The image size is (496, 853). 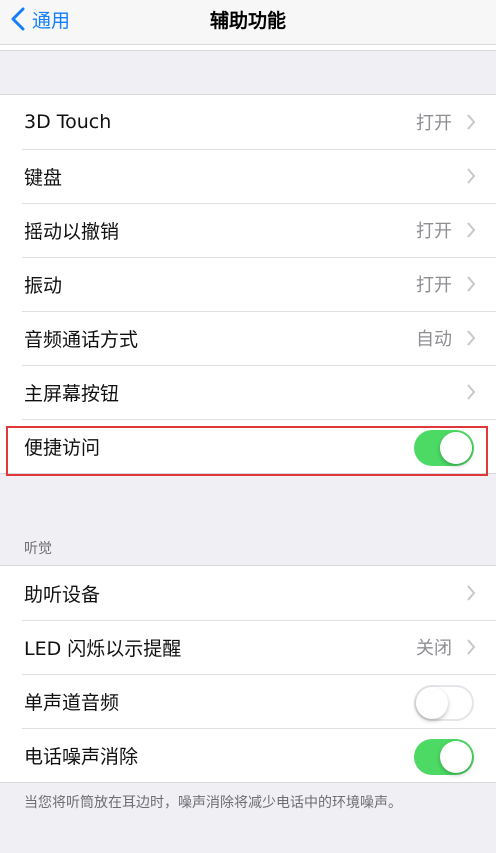 I want to click on highlight-box, so click(x=247, y=451).